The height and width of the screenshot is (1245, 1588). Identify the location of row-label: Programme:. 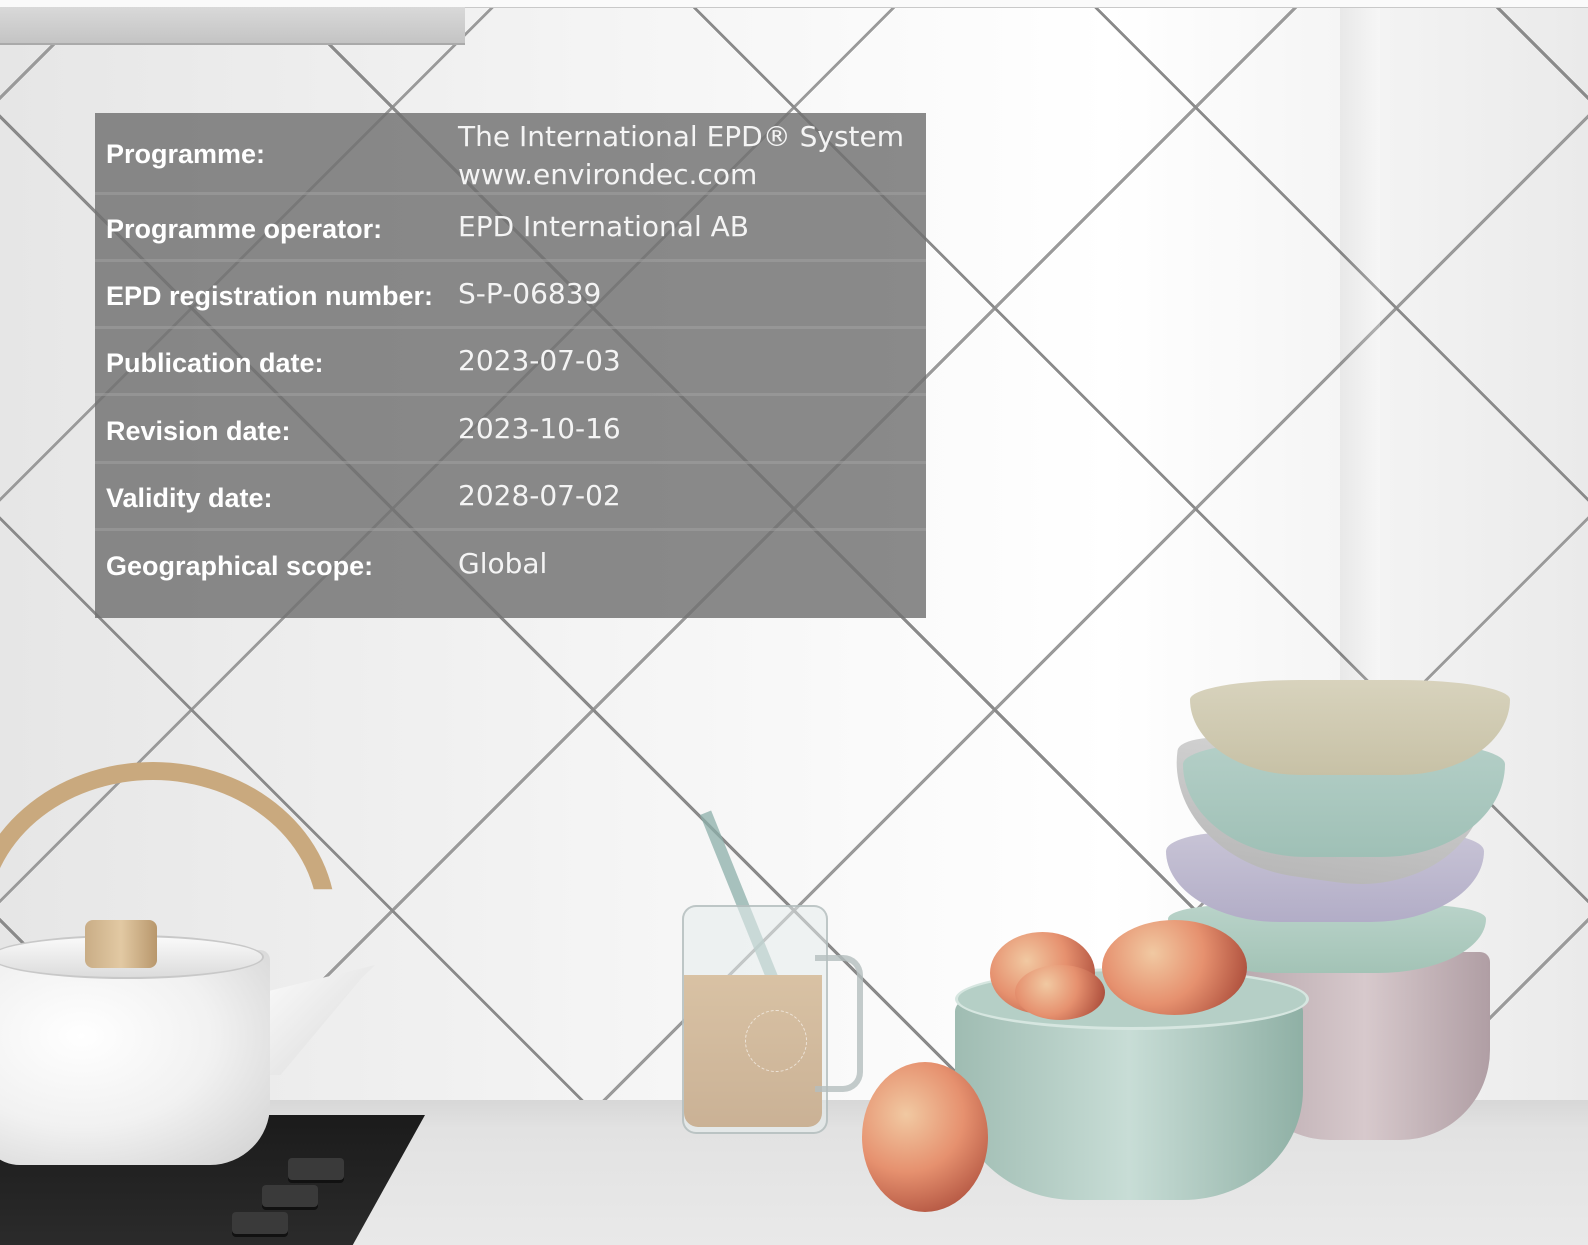
(186, 154).